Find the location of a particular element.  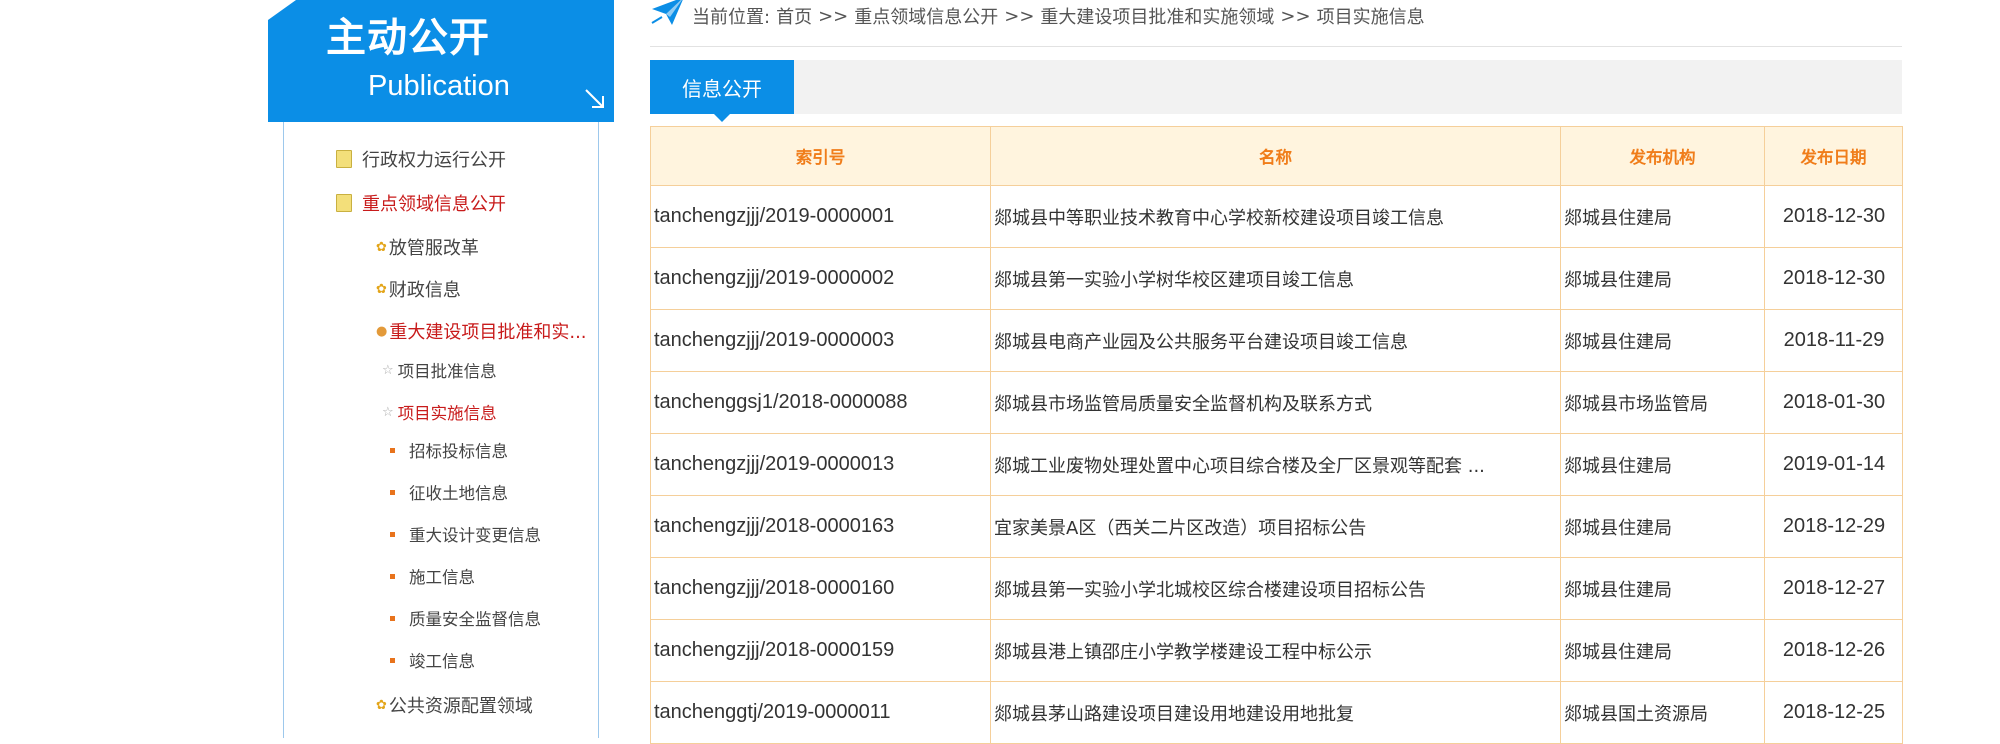

cell-title: 郯城县电商产业园及公共服务平台建设项目竣工信息 is located at coordinates (1275, 340).